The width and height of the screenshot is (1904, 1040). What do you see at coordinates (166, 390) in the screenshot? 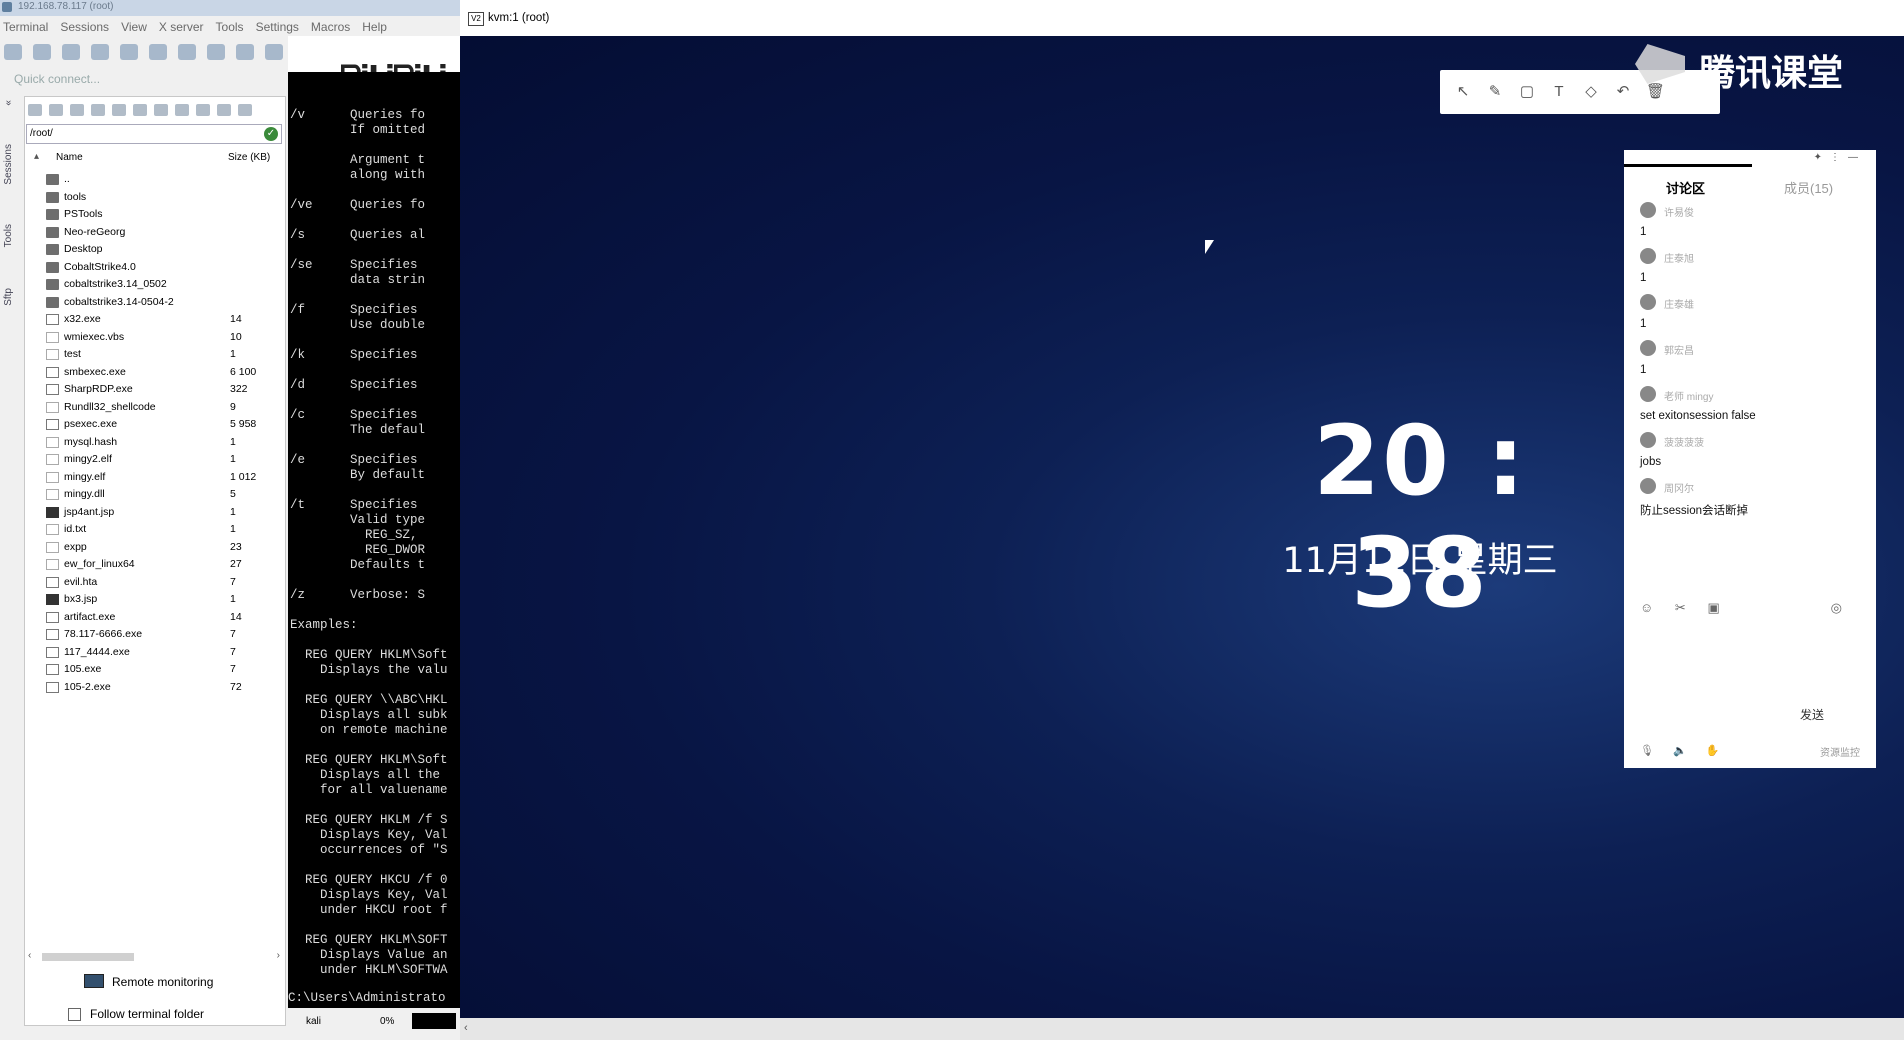
I see `file-row: SharpRDP.exe 322` at bounding box center [166, 390].